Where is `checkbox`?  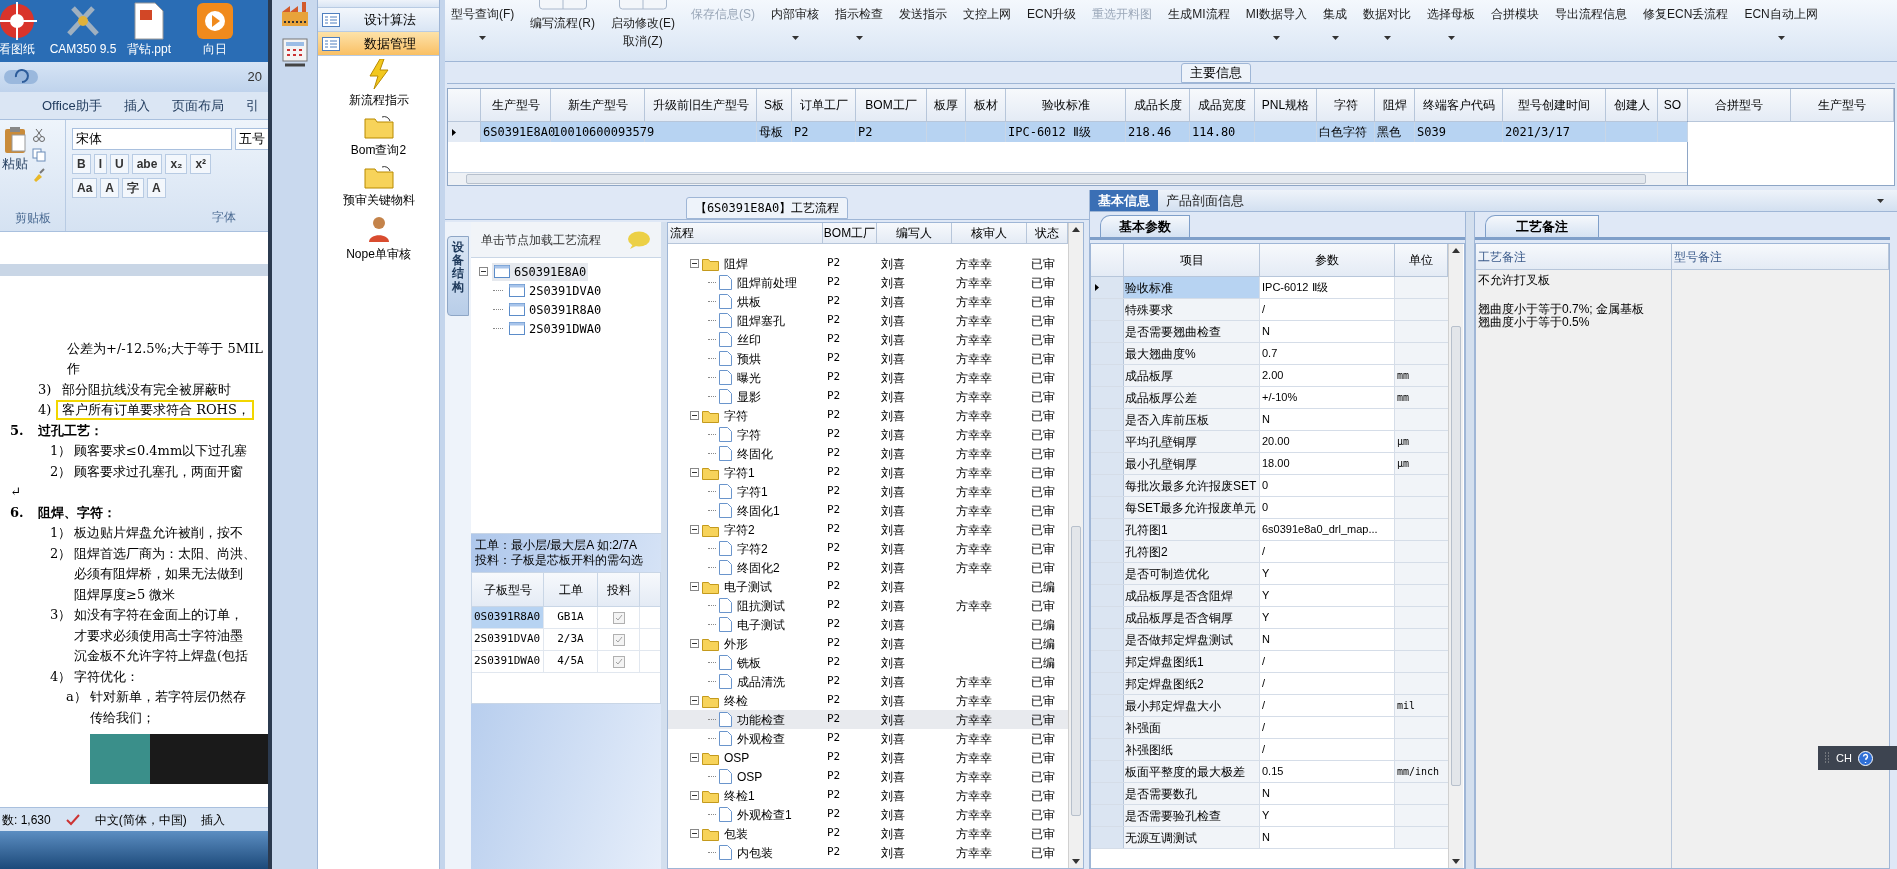
checkbox is located at coordinates (618, 661).